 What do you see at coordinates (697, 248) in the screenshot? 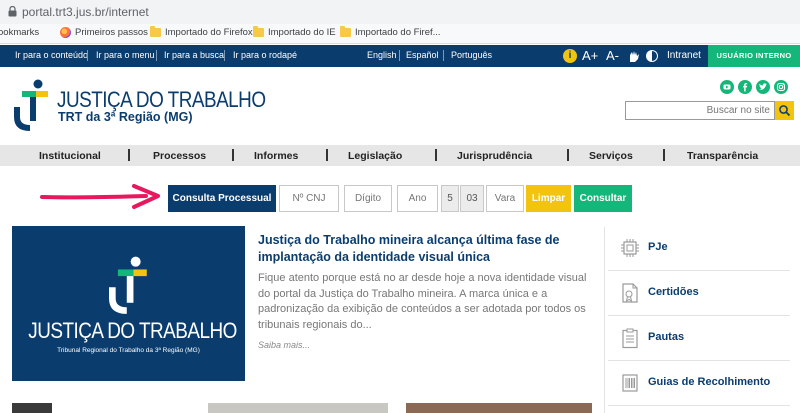
I see `service-pje: PJe` at bounding box center [697, 248].